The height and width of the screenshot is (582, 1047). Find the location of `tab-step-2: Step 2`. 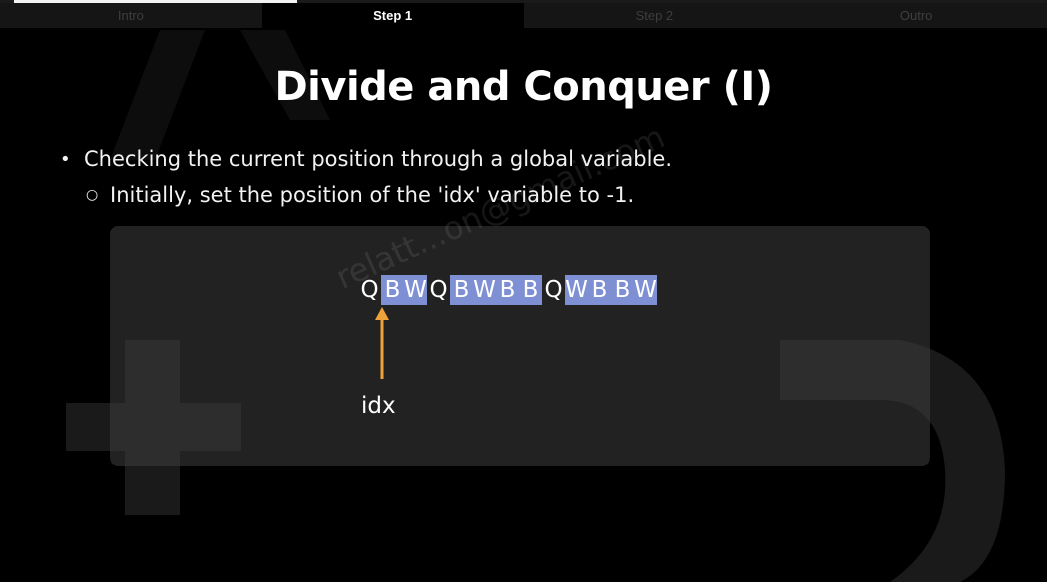

tab-step-2: Step 2 is located at coordinates (655, 15).